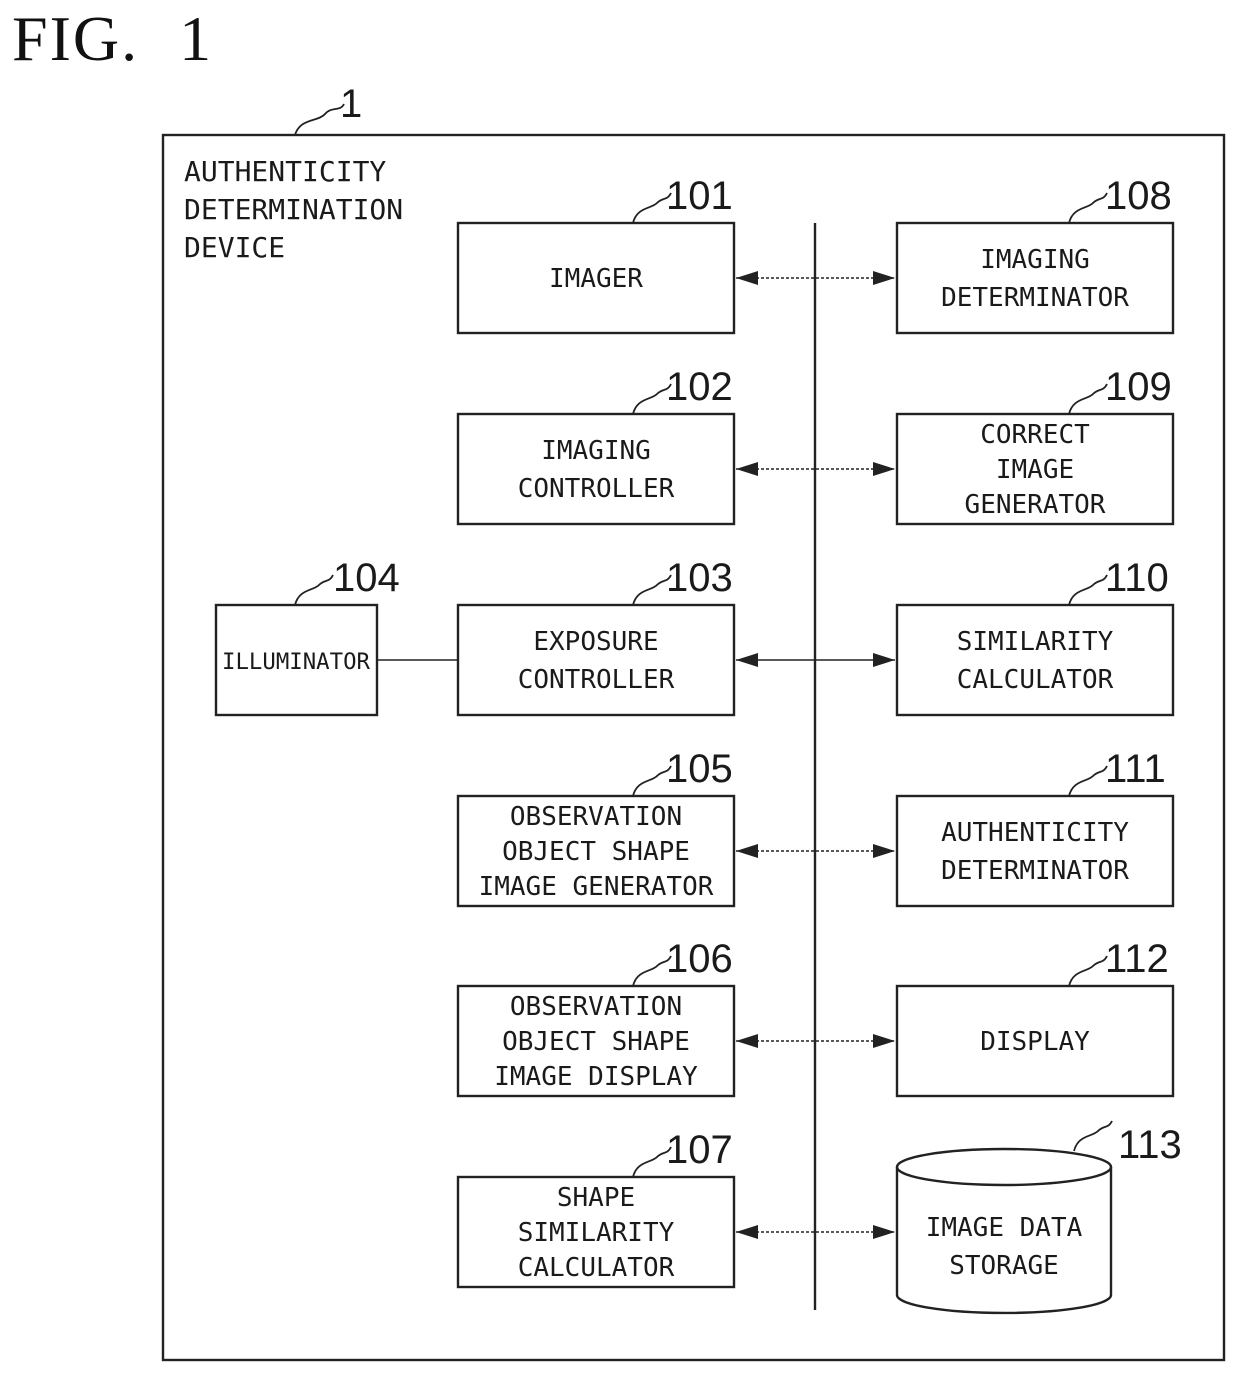  What do you see at coordinates (1035, 1042) in the screenshot?
I see `block-112-label-line-1: DISPLAY` at bounding box center [1035, 1042].